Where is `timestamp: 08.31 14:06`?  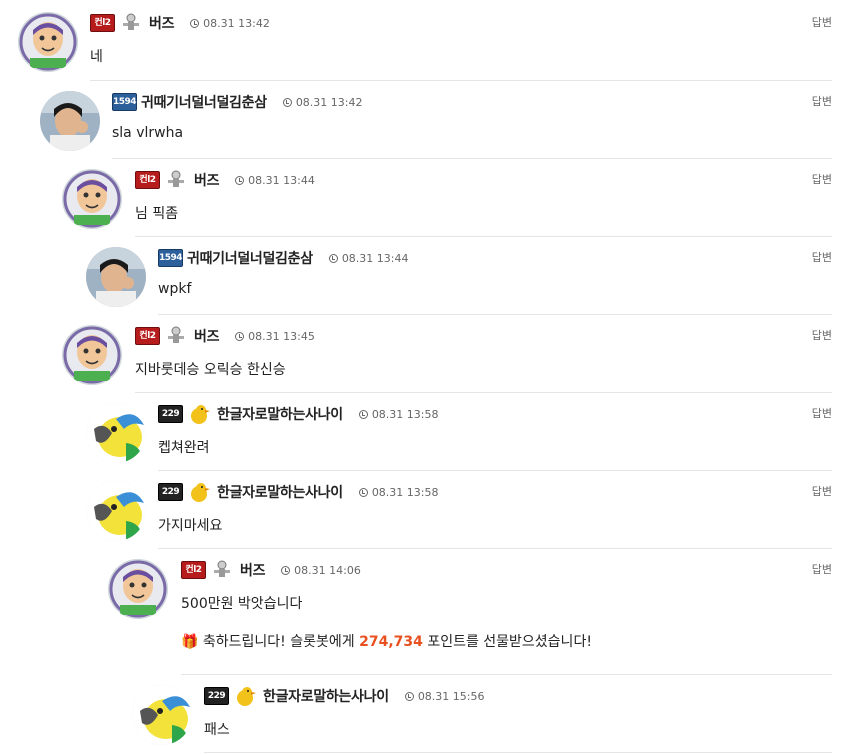 timestamp: 08.31 14:06 is located at coordinates (321, 570).